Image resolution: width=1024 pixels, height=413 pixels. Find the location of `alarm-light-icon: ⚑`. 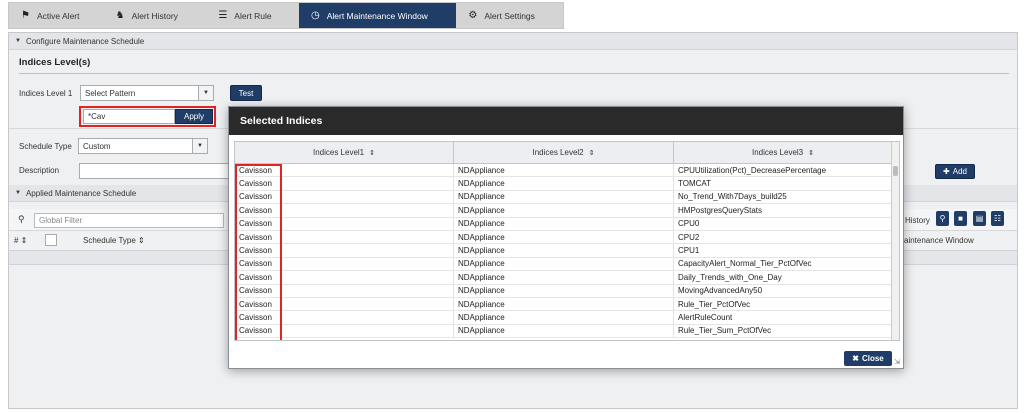

alarm-light-icon: ⚑ is located at coordinates (25, 15).